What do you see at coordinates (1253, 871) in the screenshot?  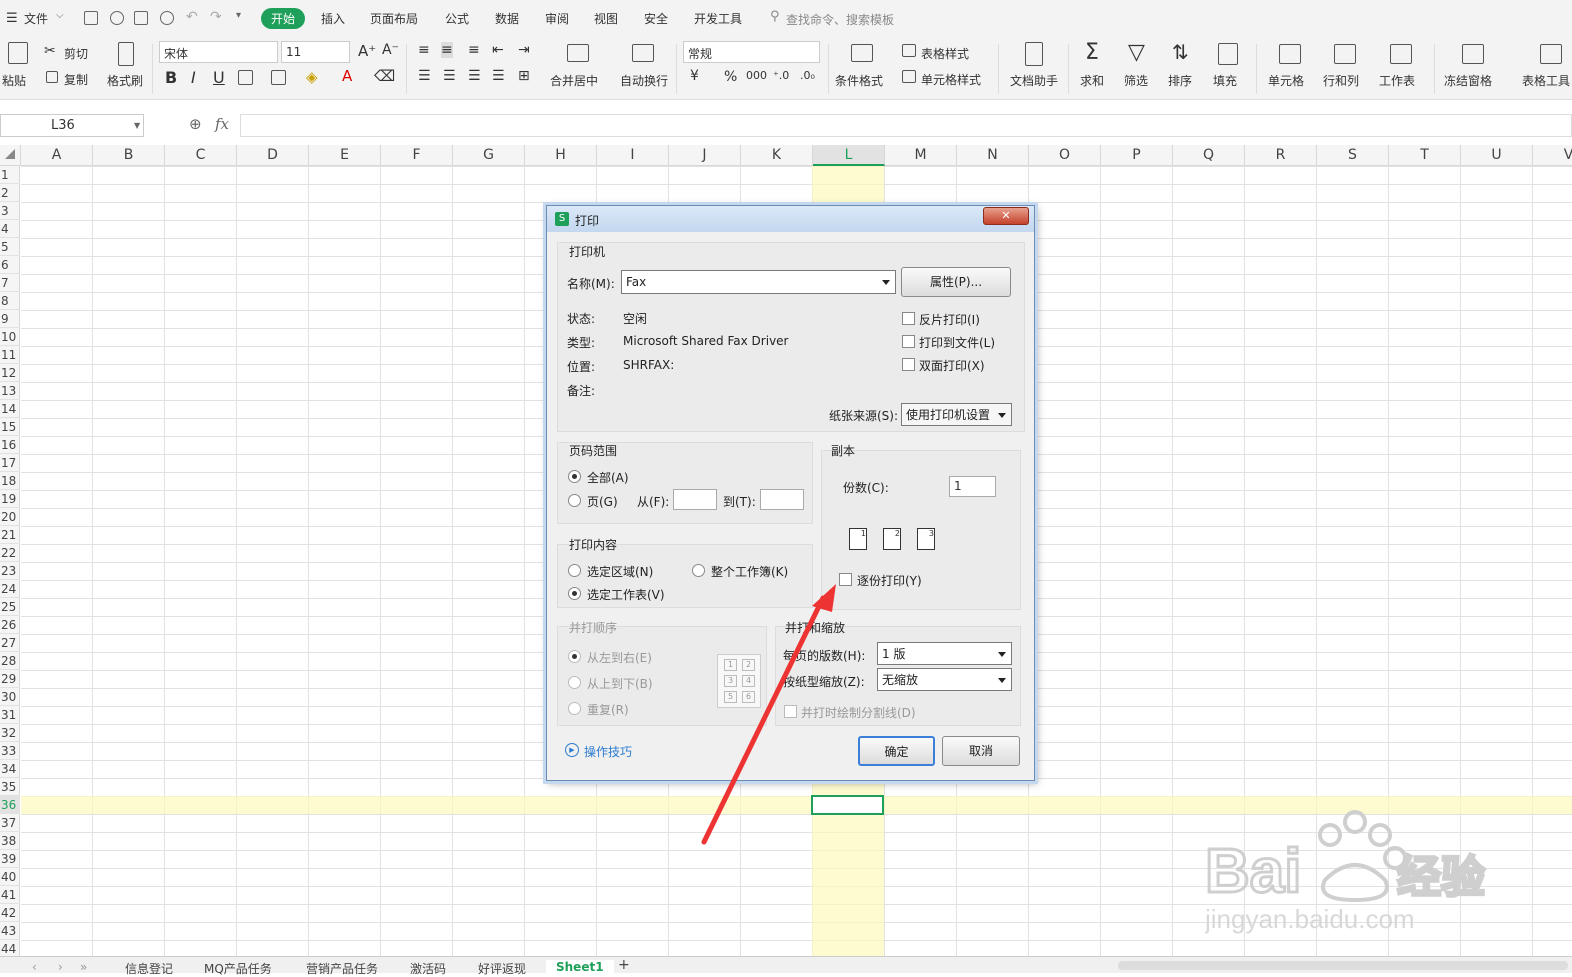 I see `svg-text: Bai` at bounding box center [1253, 871].